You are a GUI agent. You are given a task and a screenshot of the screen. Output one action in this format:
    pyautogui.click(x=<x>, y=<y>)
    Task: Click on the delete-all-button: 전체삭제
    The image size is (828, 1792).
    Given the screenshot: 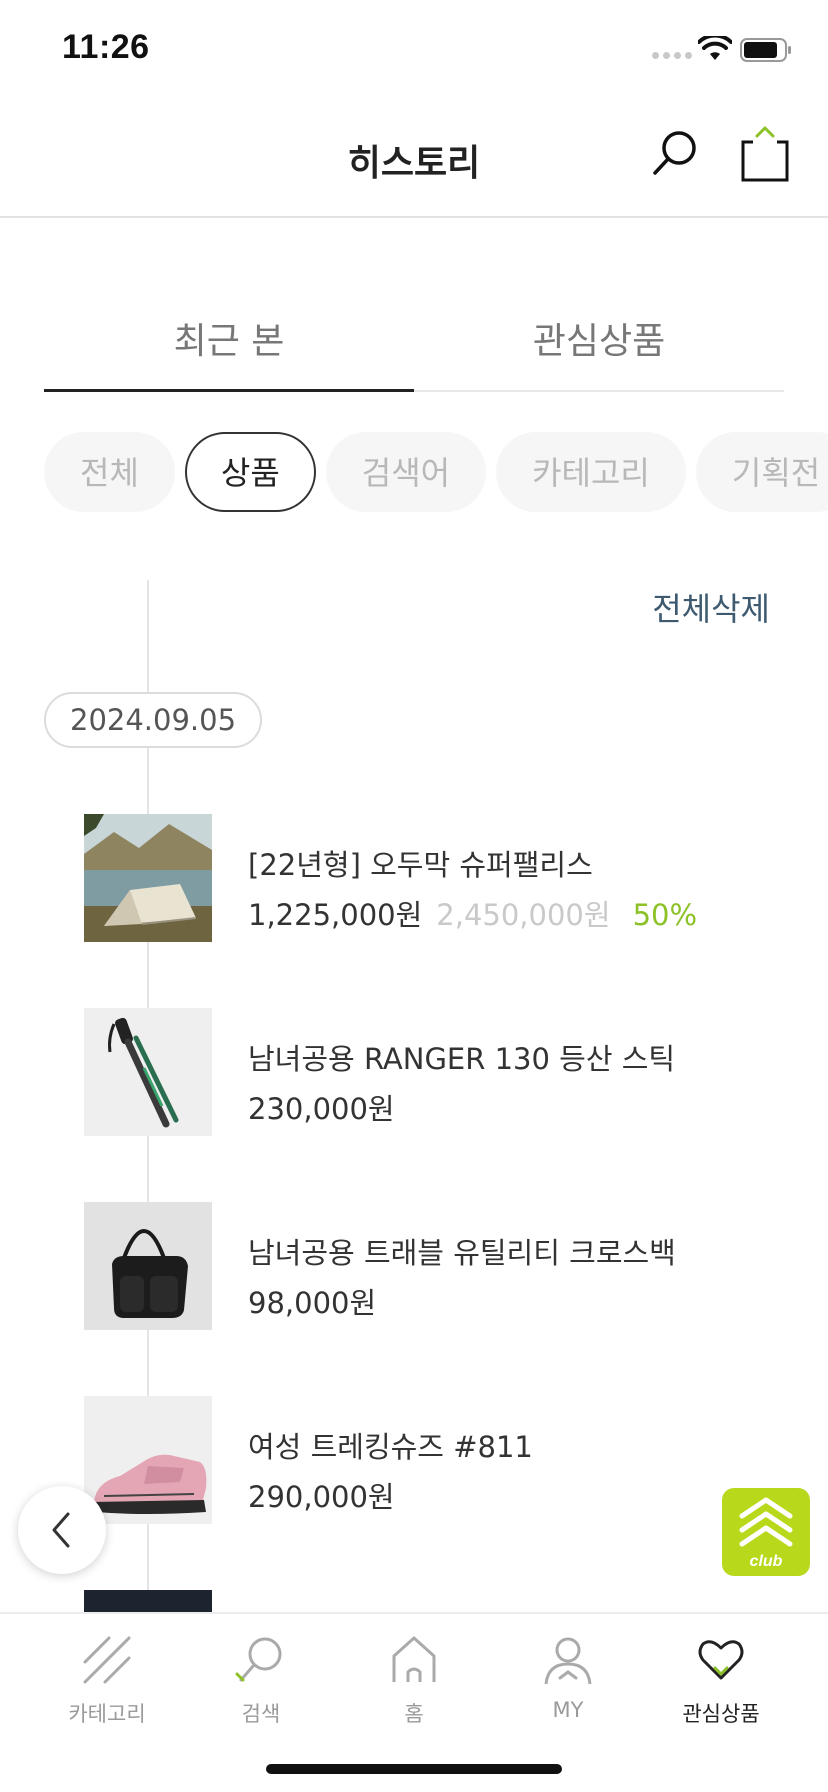 What is the action you would take?
    pyautogui.click(x=711, y=607)
    